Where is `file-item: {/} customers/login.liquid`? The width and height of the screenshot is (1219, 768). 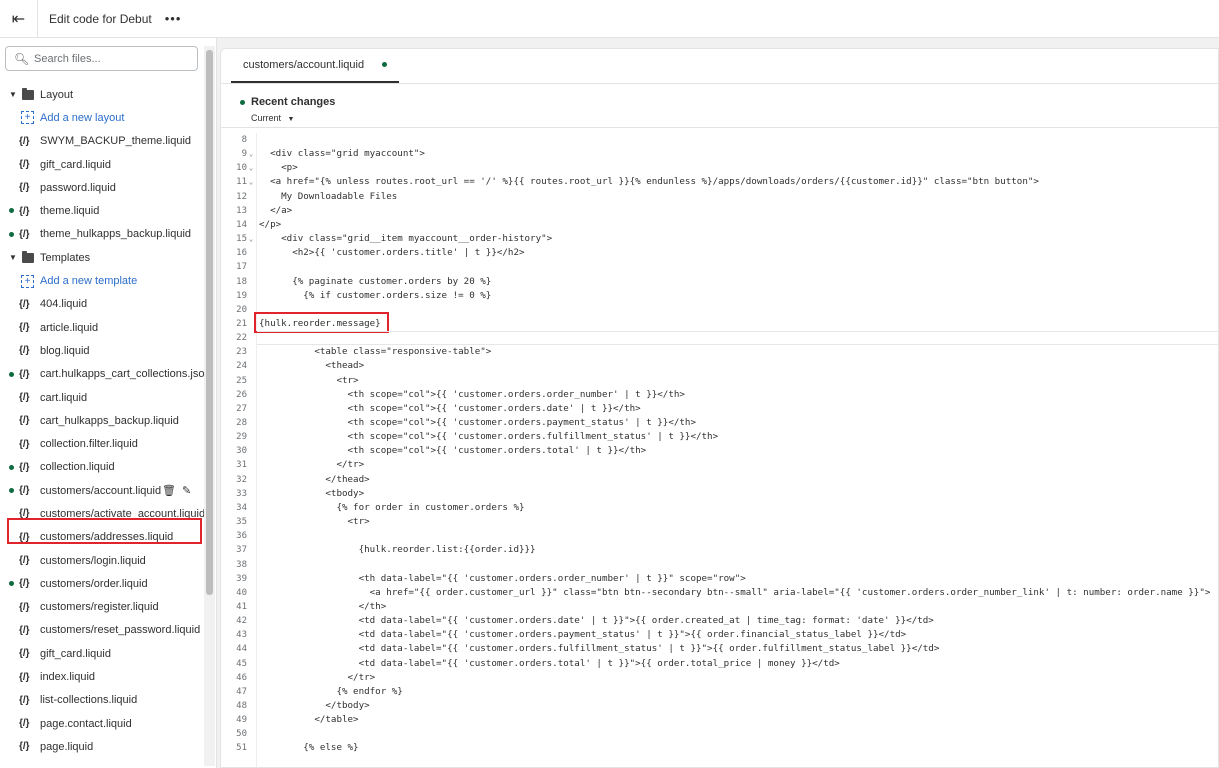
file-item: {/} customers/login.liquid is located at coordinates (102, 560).